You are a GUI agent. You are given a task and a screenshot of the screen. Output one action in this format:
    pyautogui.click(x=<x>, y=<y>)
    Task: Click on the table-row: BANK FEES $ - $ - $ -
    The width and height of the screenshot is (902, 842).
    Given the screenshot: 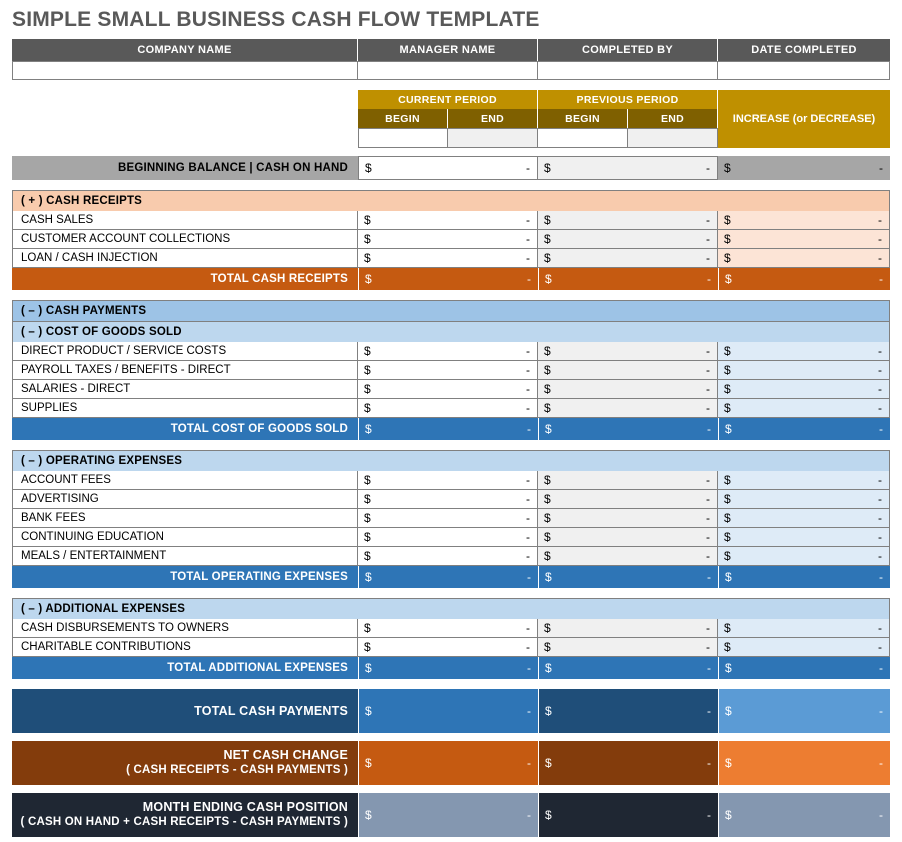 What is the action you would take?
    pyautogui.click(x=451, y=518)
    